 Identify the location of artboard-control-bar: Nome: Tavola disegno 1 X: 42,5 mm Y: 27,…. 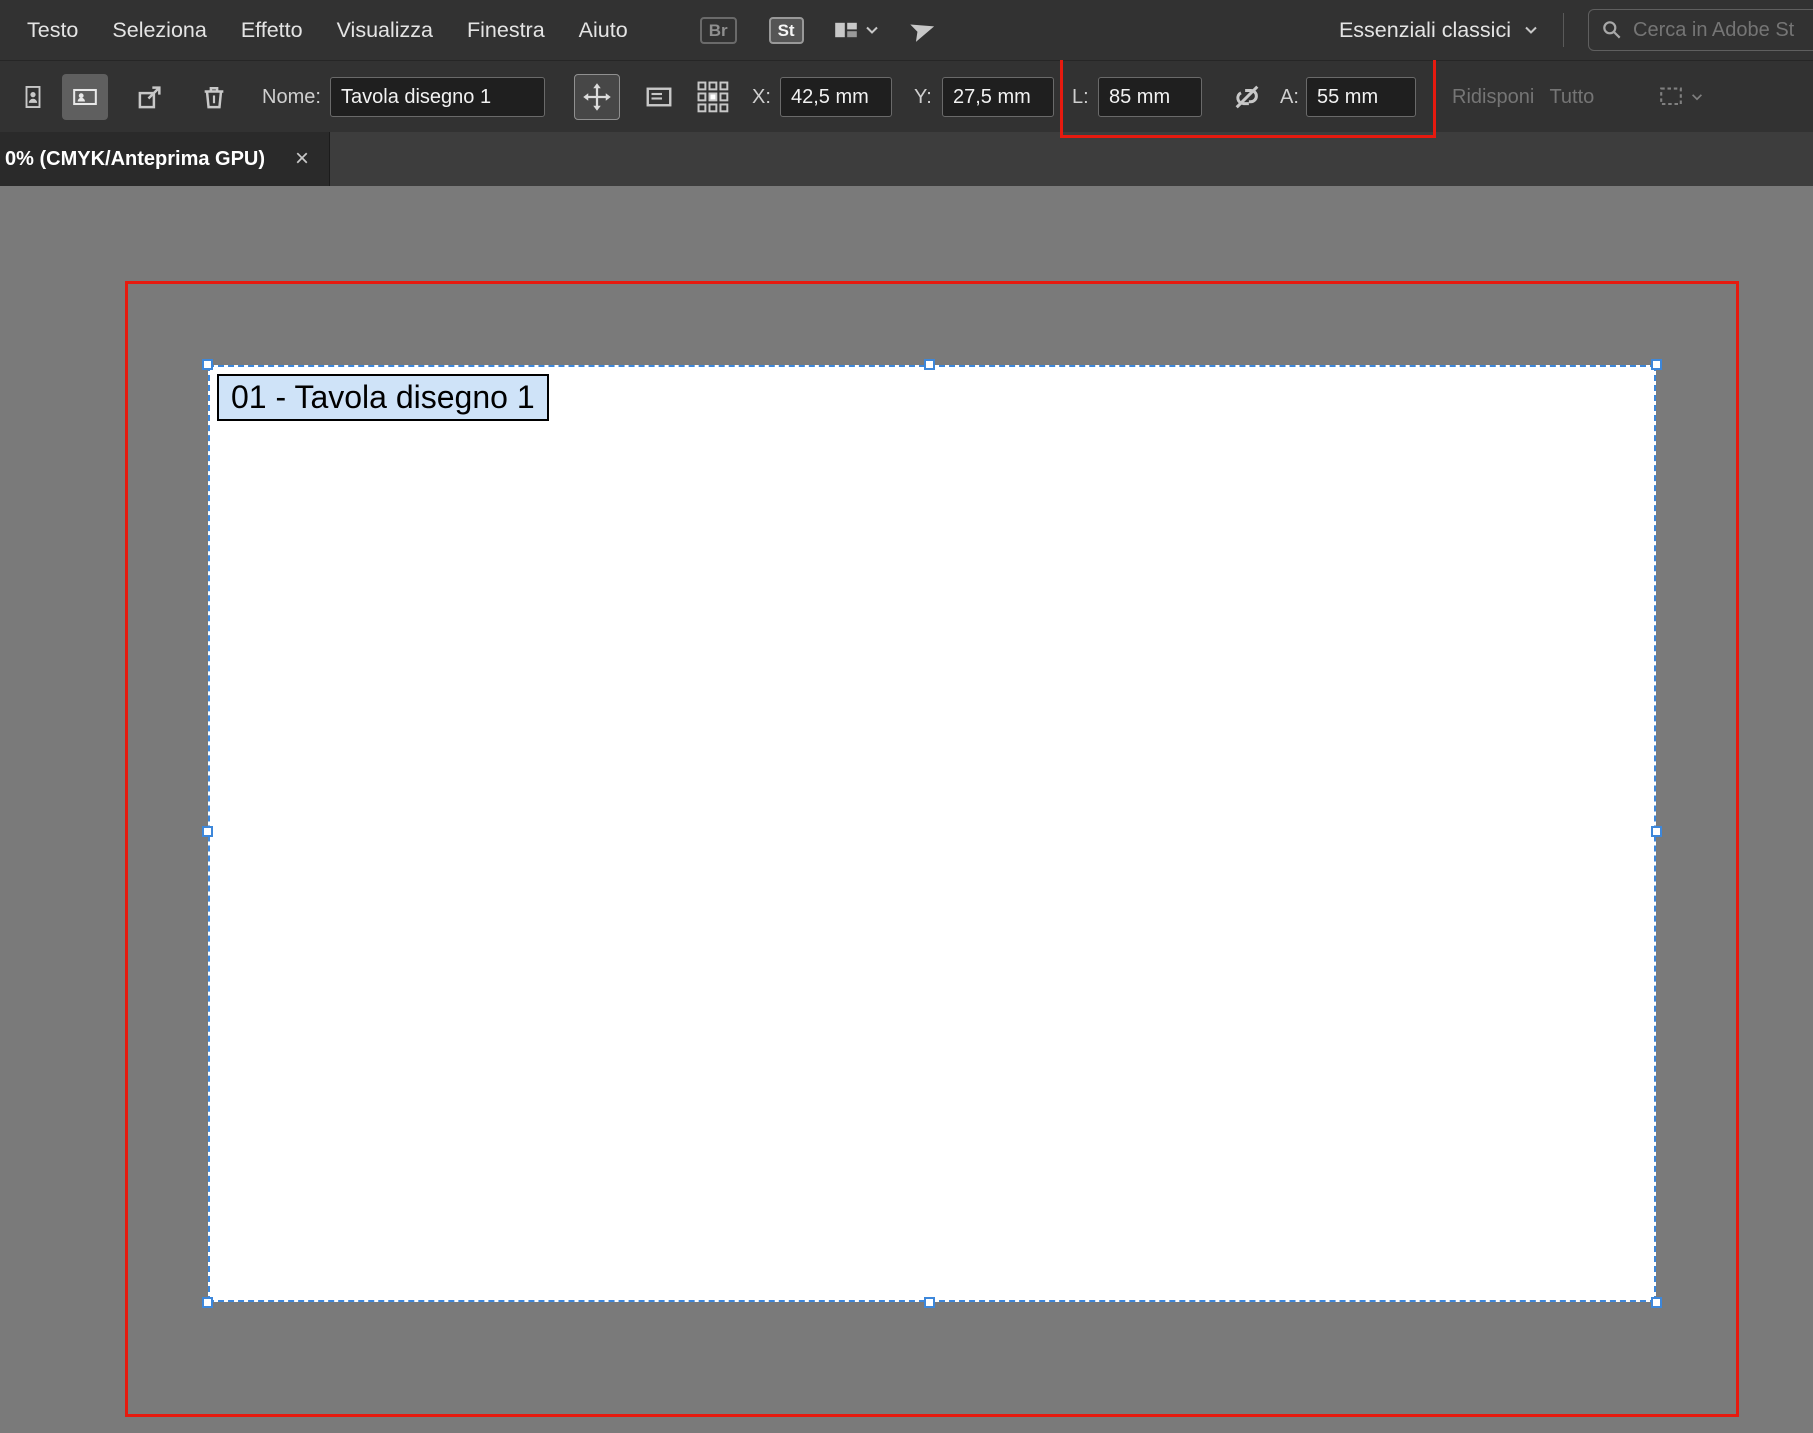
(906, 97).